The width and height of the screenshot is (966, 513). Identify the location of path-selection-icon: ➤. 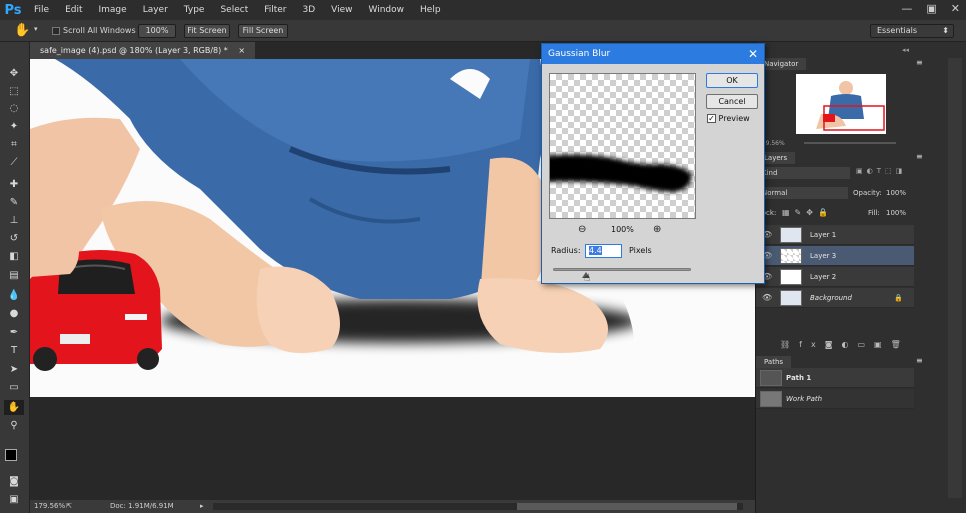
(14, 369).